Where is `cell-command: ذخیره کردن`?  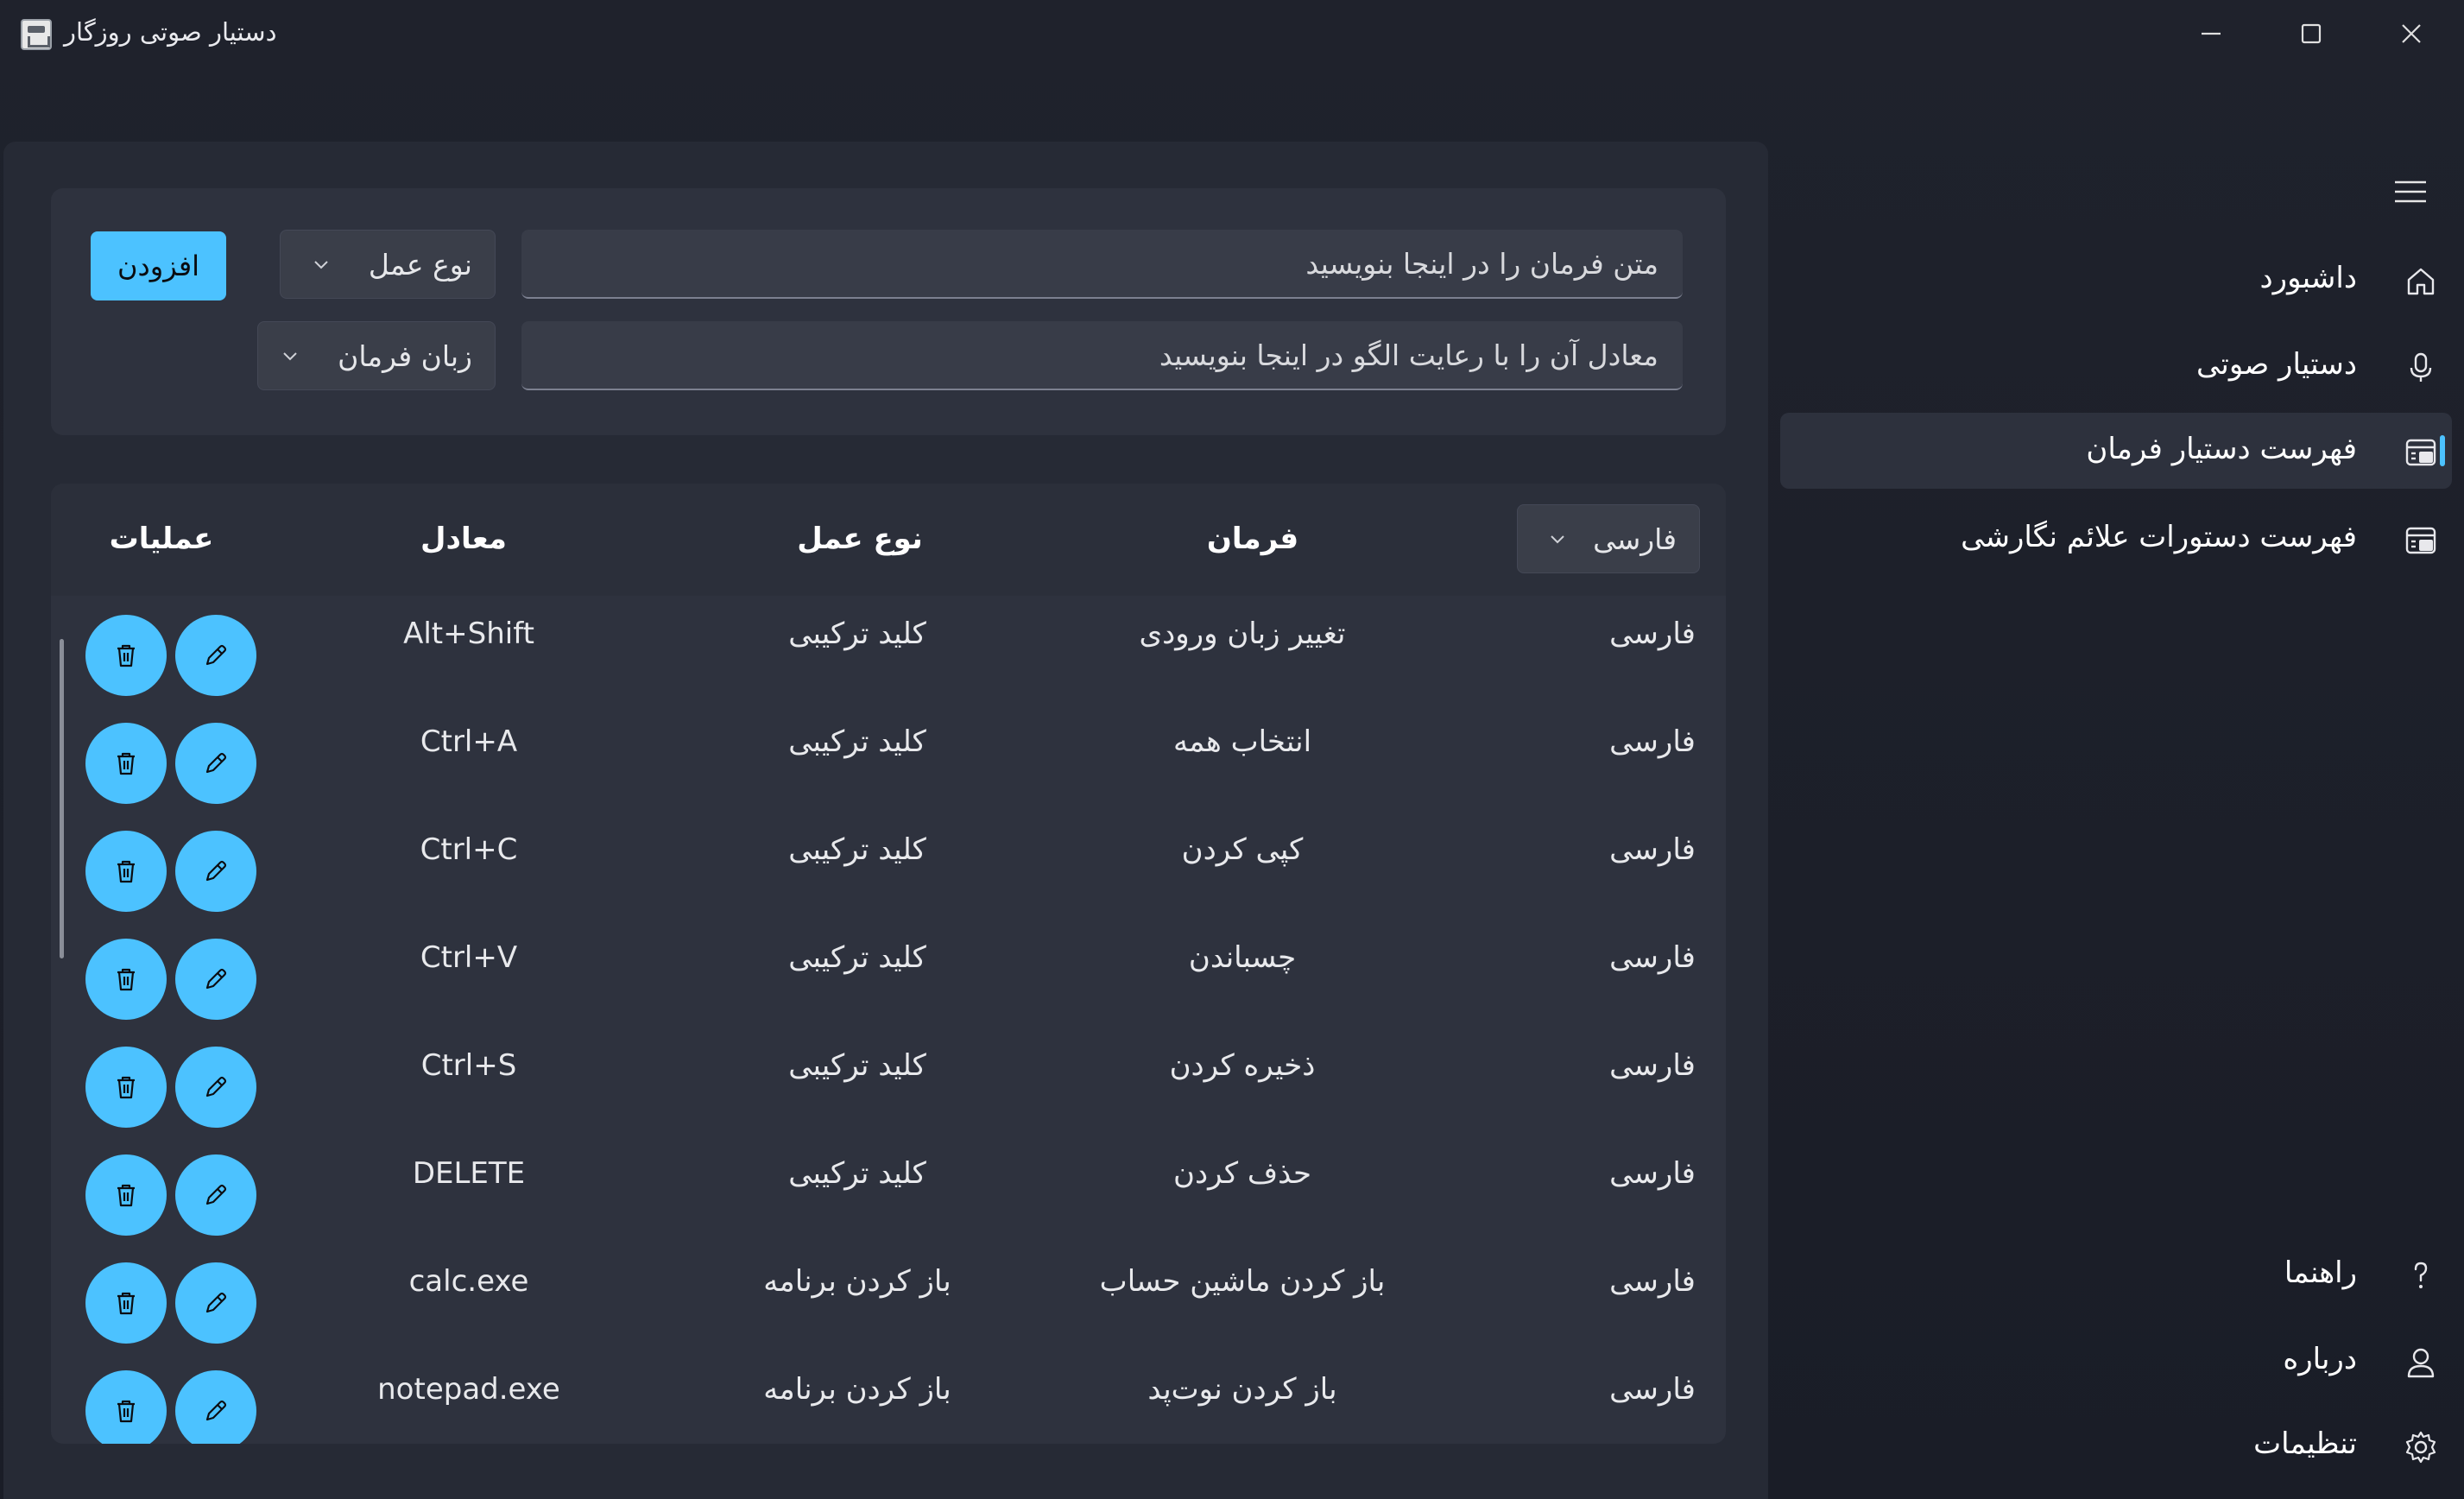
cell-command: ذخیره کردن is located at coordinates (1242, 1066).